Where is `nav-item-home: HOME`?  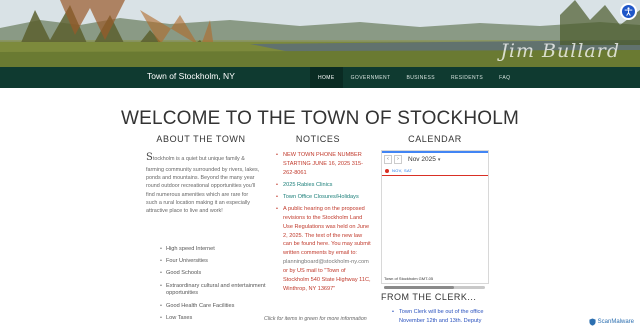
nav-item-home: HOME is located at coordinates (326, 77).